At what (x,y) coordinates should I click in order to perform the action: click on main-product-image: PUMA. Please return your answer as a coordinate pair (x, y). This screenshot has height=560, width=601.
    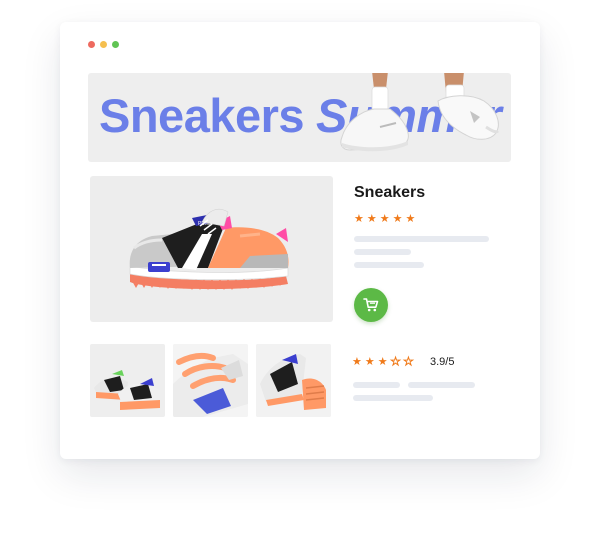
    Looking at the image, I should click on (211, 249).